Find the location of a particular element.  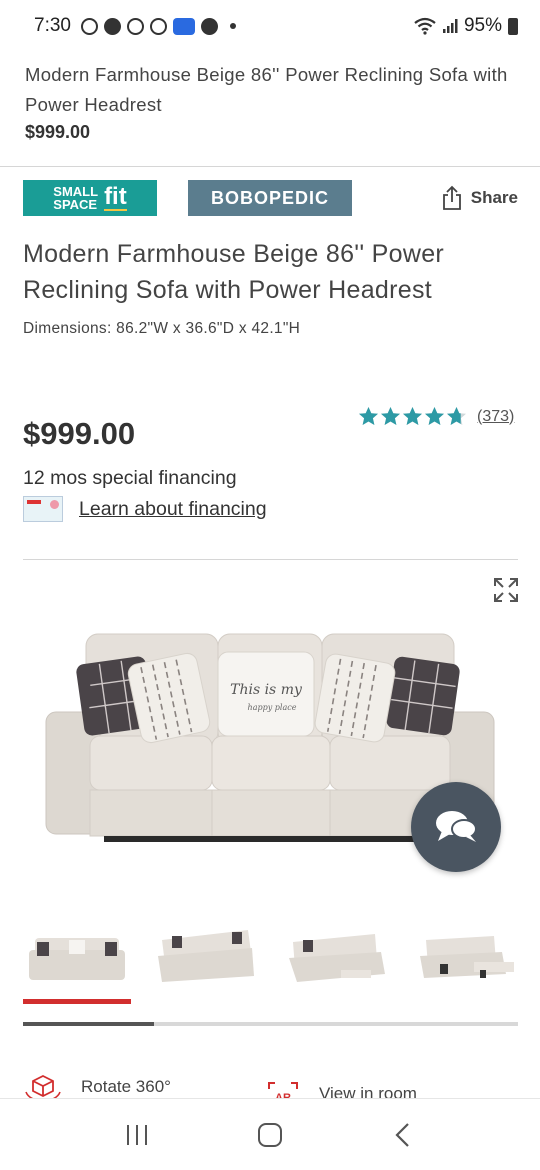

status-right: 95% is located at coordinates (466, 26).